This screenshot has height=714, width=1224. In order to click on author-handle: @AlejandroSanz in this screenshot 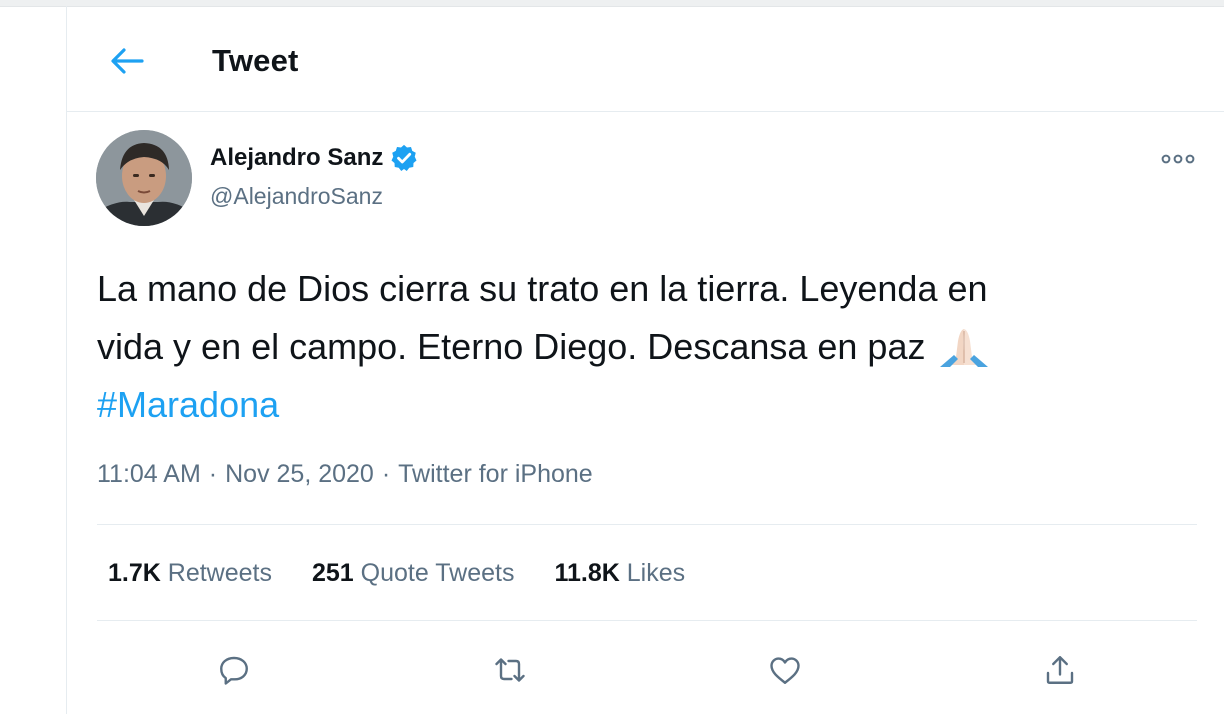, I will do `click(296, 196)`.